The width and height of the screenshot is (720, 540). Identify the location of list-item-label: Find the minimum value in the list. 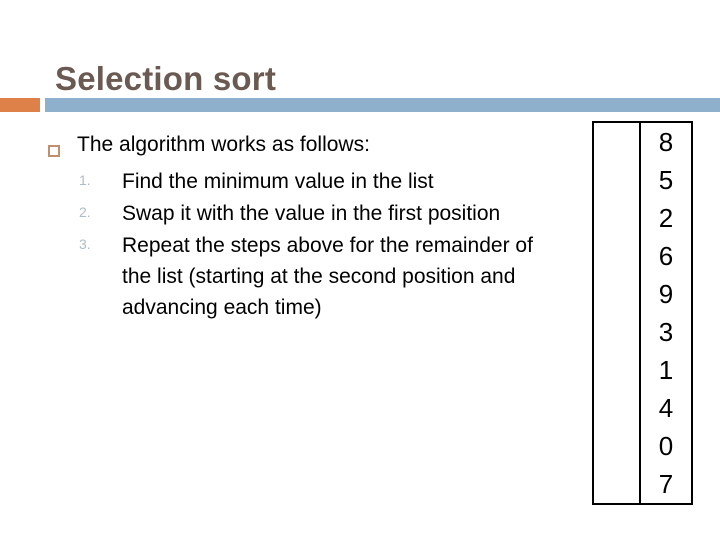
(278, 181).